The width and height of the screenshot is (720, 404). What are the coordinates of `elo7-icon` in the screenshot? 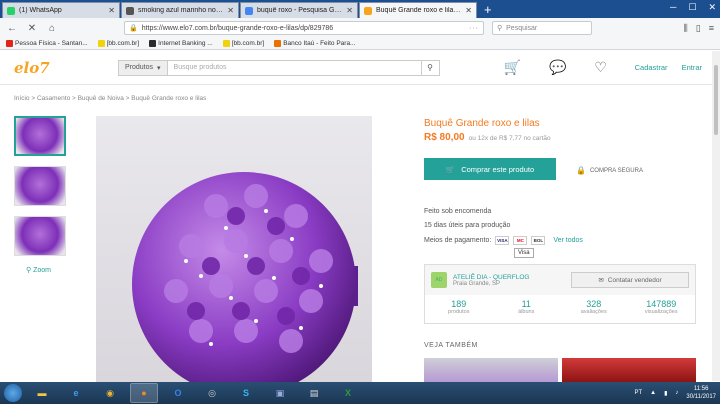 It's located at (368, 10).